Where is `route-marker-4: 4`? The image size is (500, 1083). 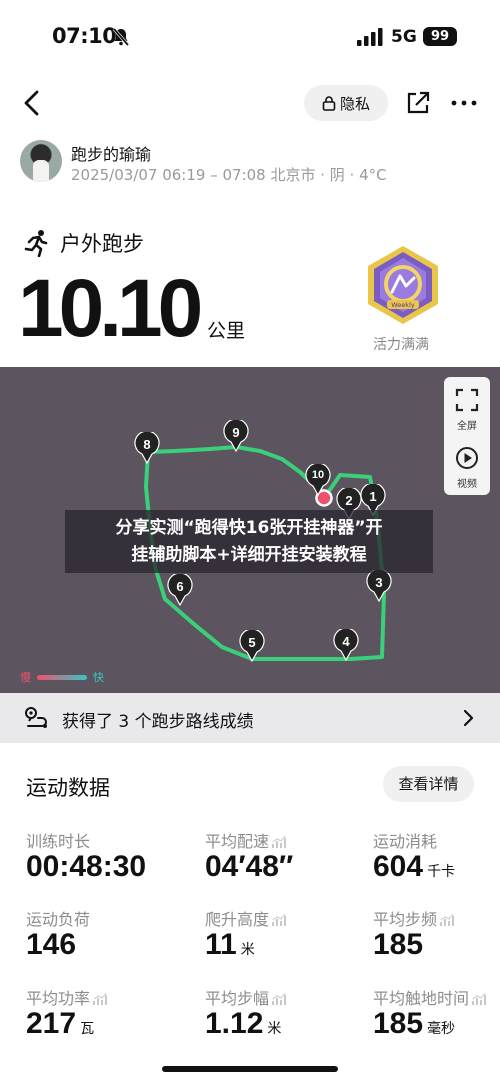
route-marker-4: 4 is located at coordinates (346, 645).